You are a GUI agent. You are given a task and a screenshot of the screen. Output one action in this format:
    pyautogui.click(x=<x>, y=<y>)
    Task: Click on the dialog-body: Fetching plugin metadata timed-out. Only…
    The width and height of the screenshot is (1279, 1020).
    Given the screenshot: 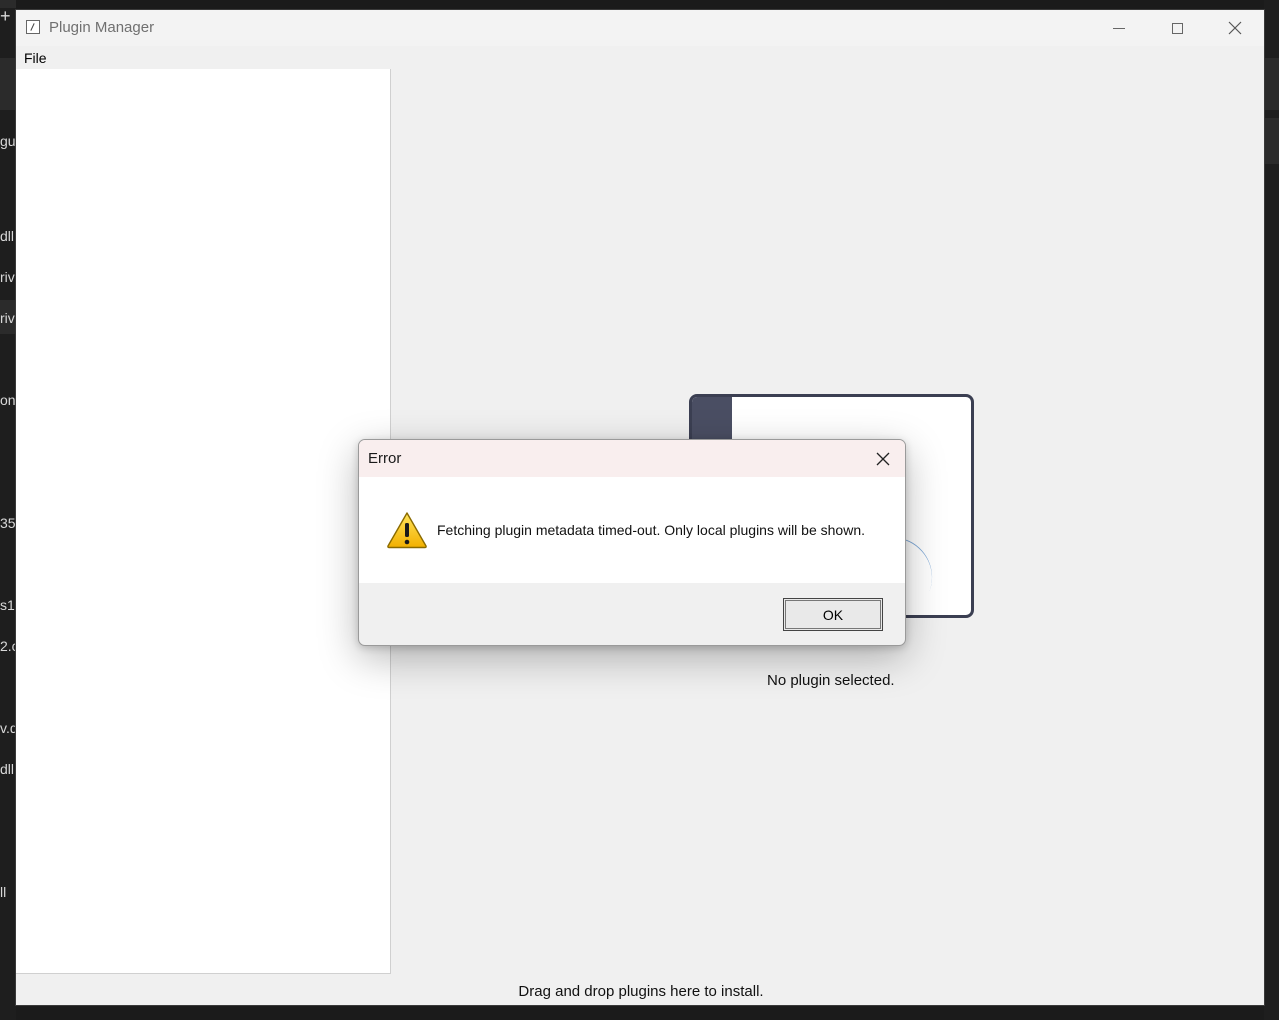 What is the action you would take?
    pyautogui.click(x=632, y=530)
    